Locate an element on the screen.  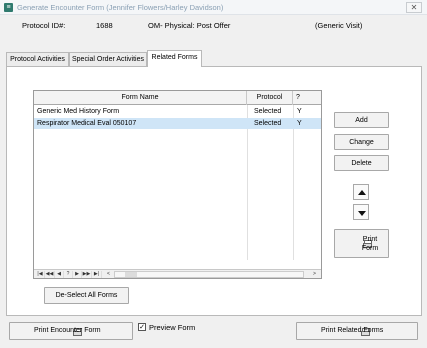
tab-related-forms: Related Forms is located at coordinates (174, 58).